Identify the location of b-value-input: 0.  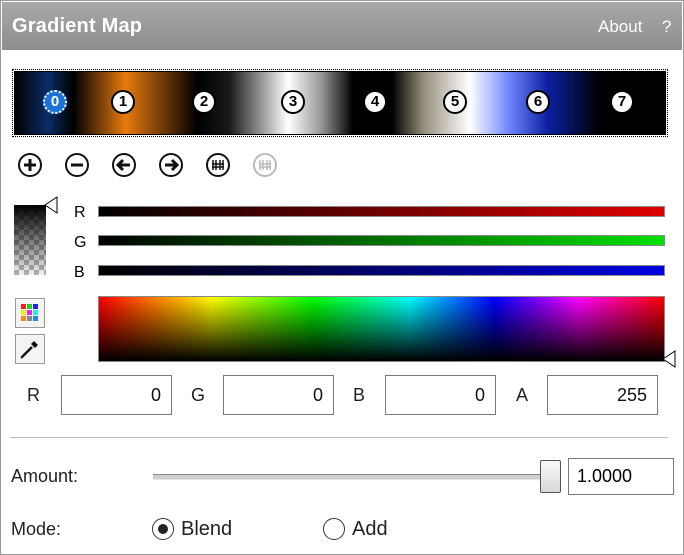
(440, 395).